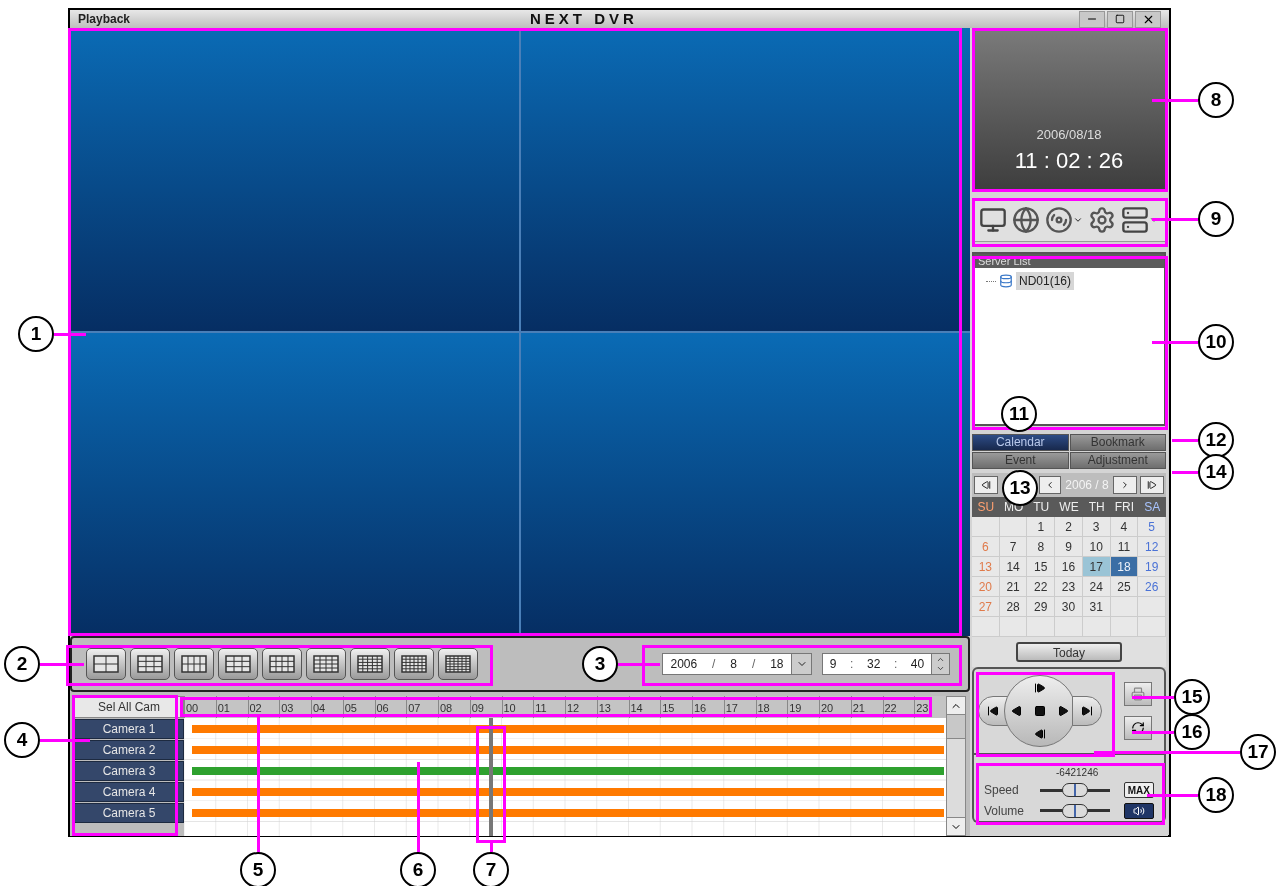 The image size is (1281, 886). What do you see at coordinates (833, 664) in the screenshot?
I see `time-value: 9` at bounding box center [833, 664].